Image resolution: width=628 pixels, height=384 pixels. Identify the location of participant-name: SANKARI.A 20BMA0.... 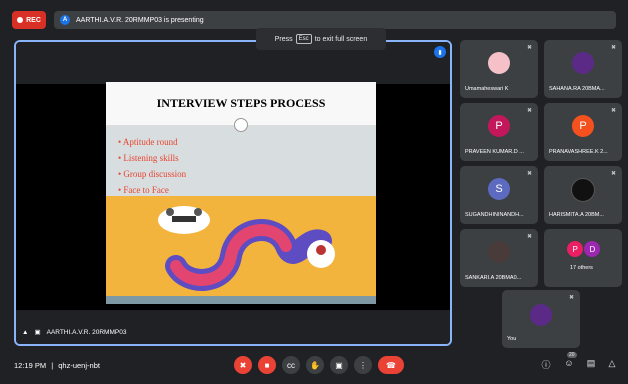
(493, 278).